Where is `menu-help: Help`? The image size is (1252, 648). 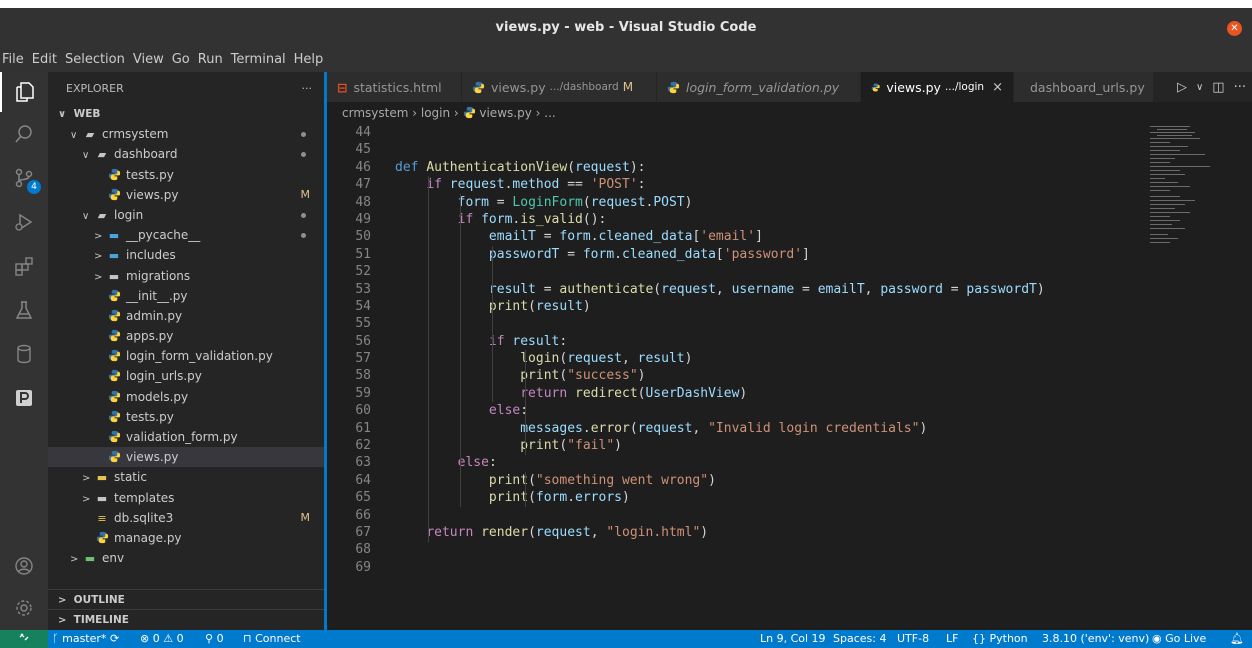 menu-help: Help is located at coordinates (305, 60).